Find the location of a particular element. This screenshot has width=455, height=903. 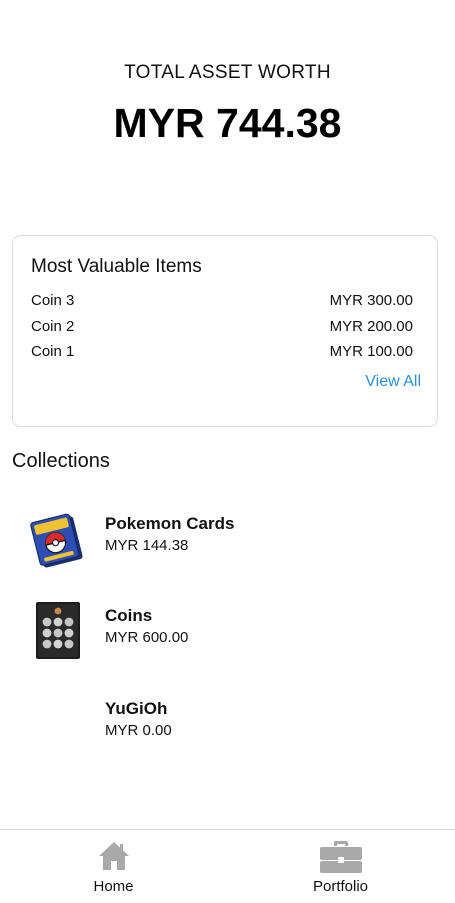

valuable-item-value: MYR 200.00 is located at coordinates (371, 326).